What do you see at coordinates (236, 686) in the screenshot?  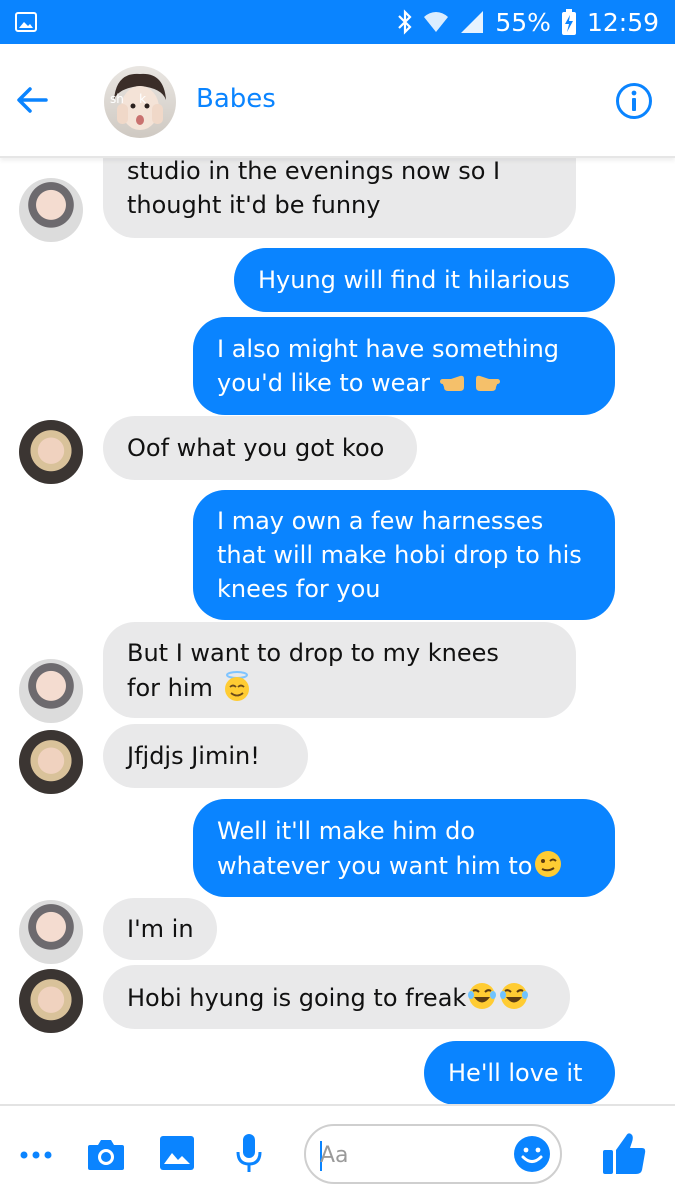 I see `angel-emoji` at bounding box center [236, 686].